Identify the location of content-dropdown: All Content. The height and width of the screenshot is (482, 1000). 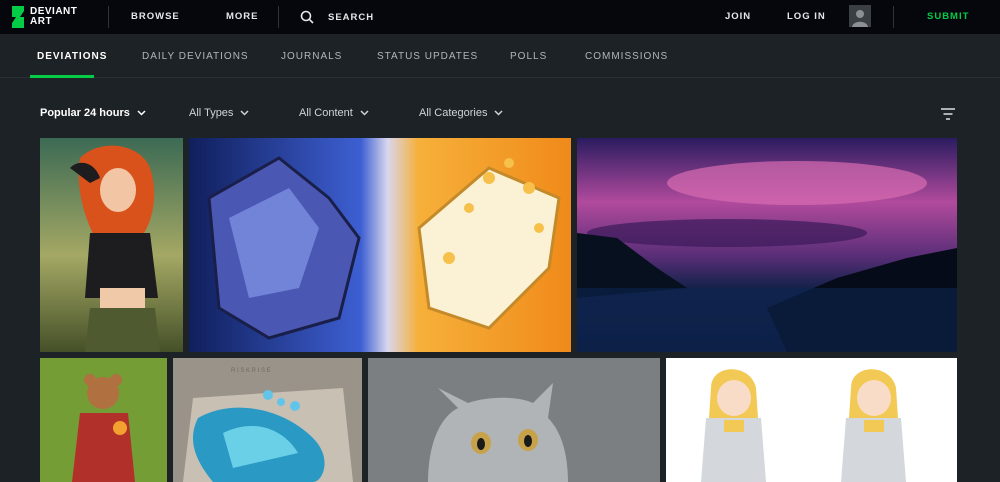
(334, 113).